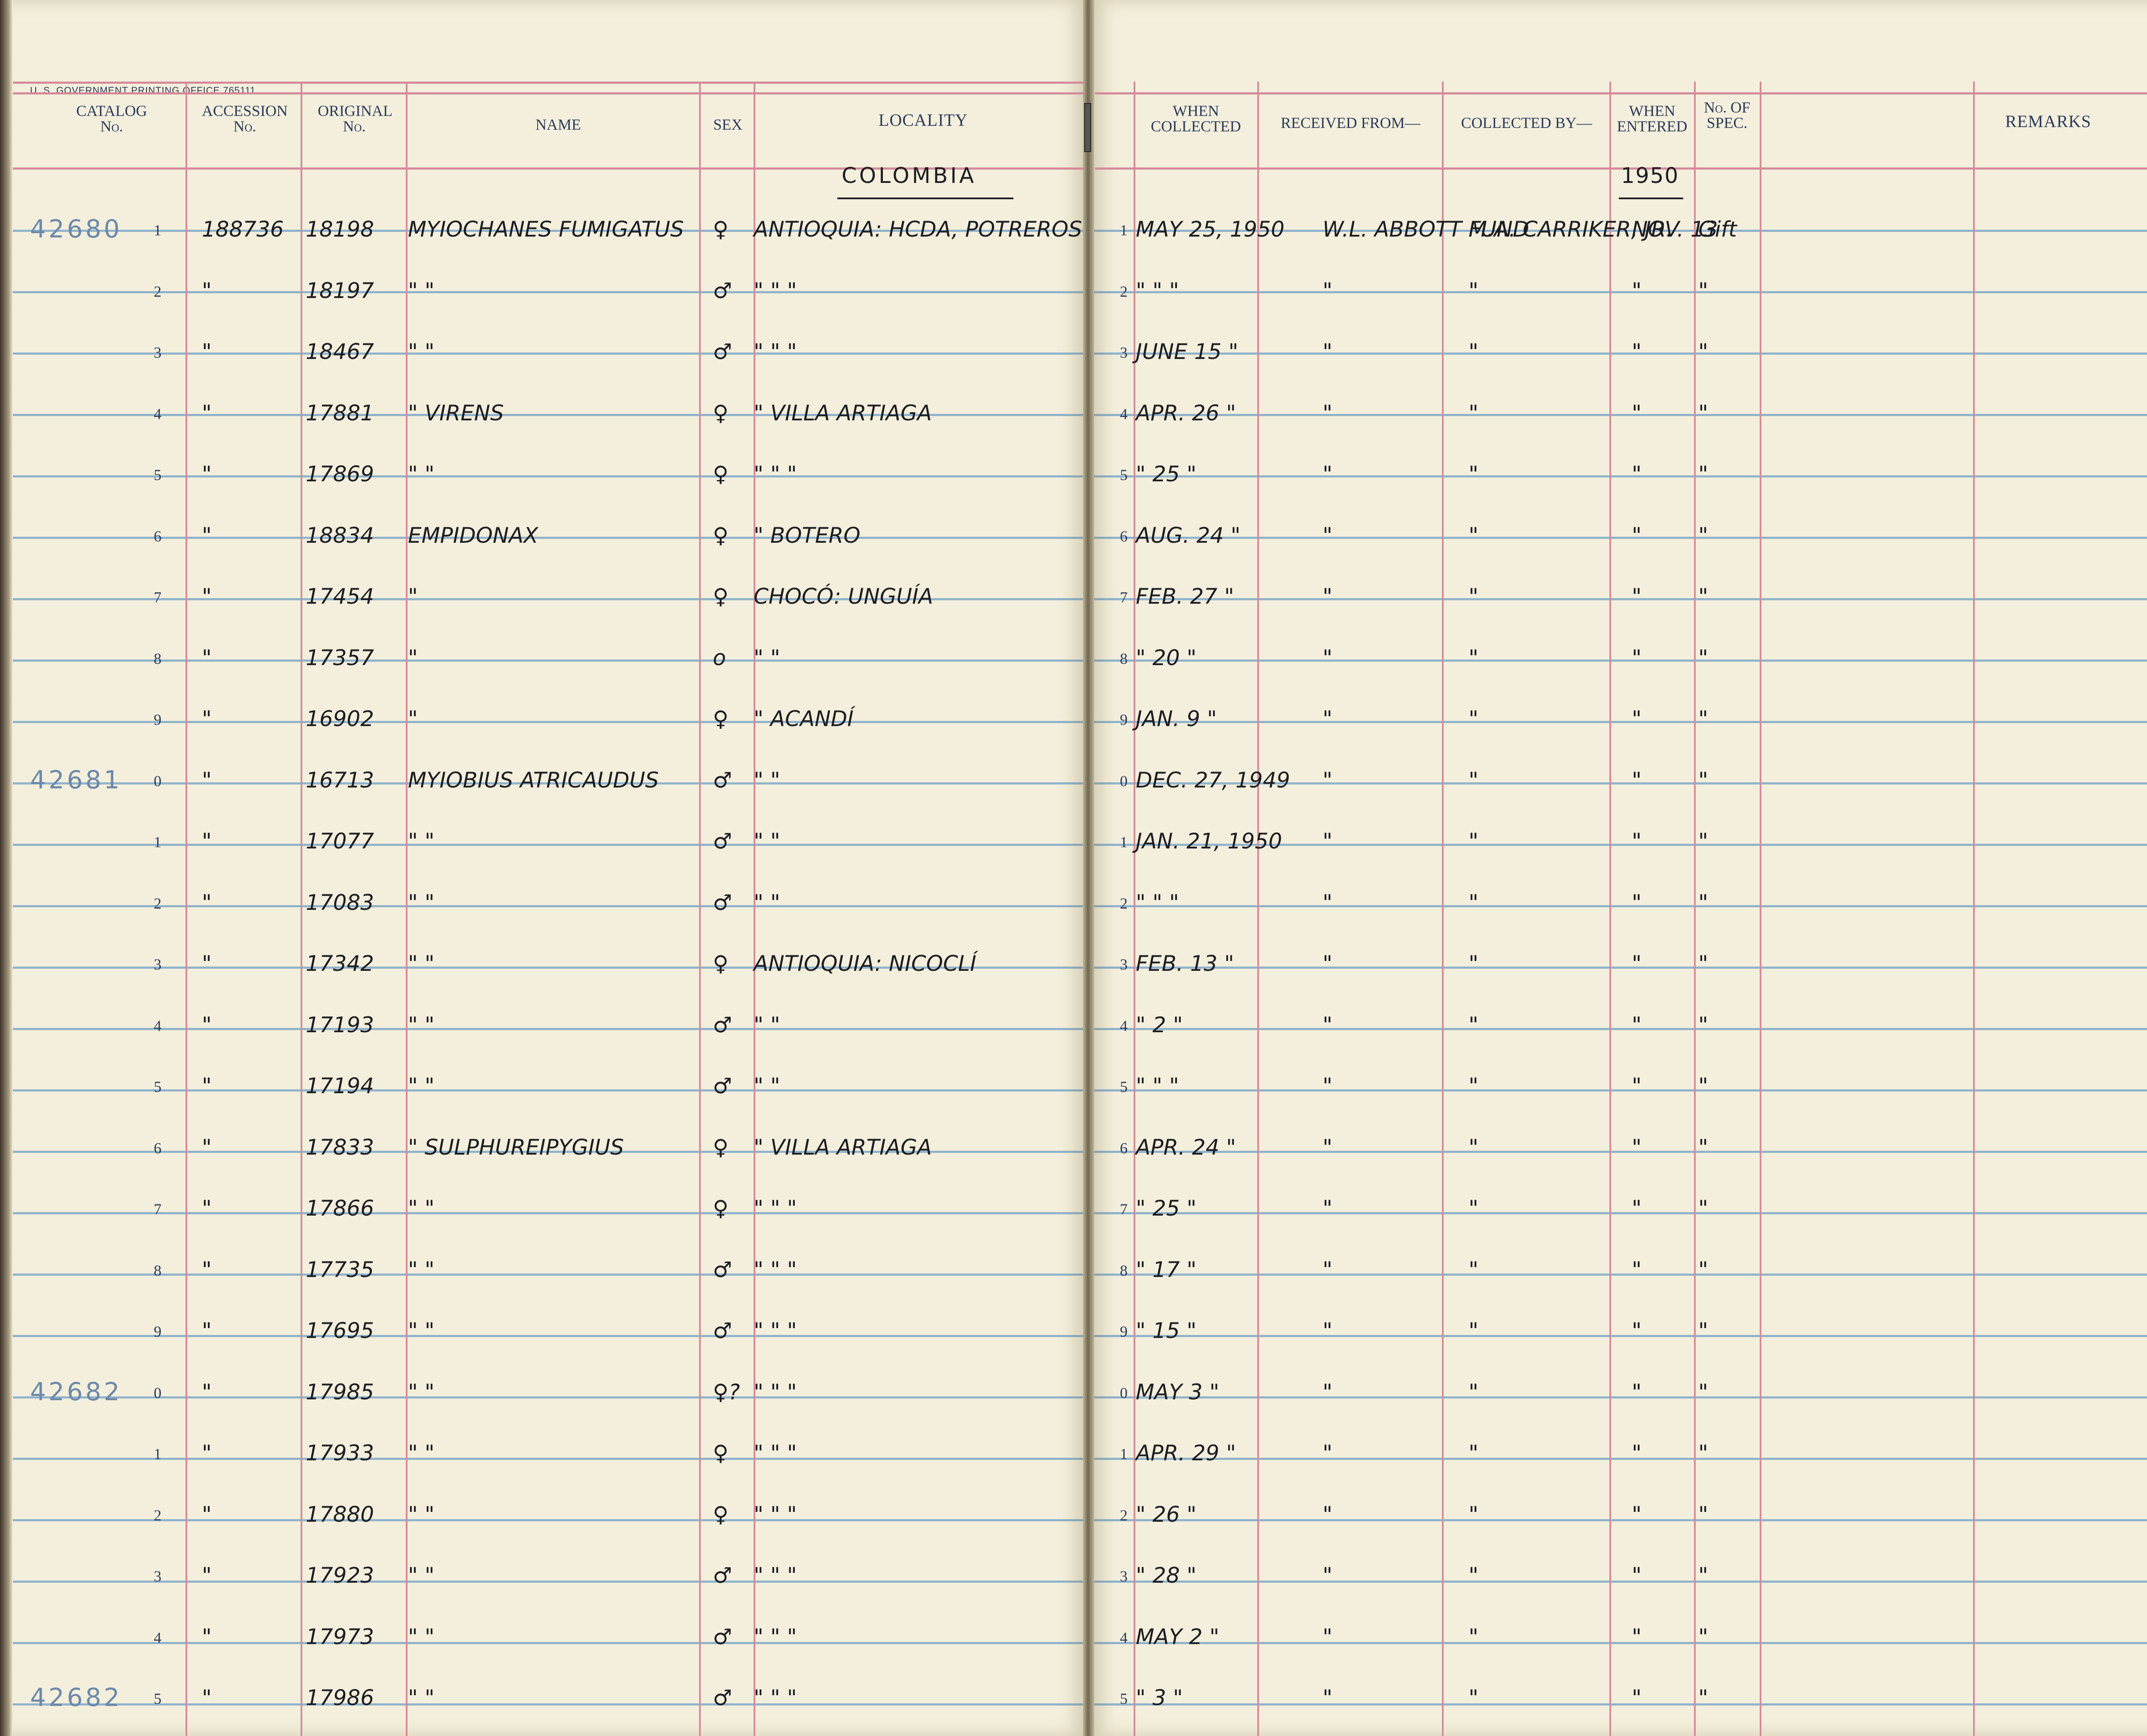 This screenshot has width=2147, height=1736. Describe the element at coordinates (1185, 963) in the screenshot. I see `when-collected: FEB. 13 "` at that location.